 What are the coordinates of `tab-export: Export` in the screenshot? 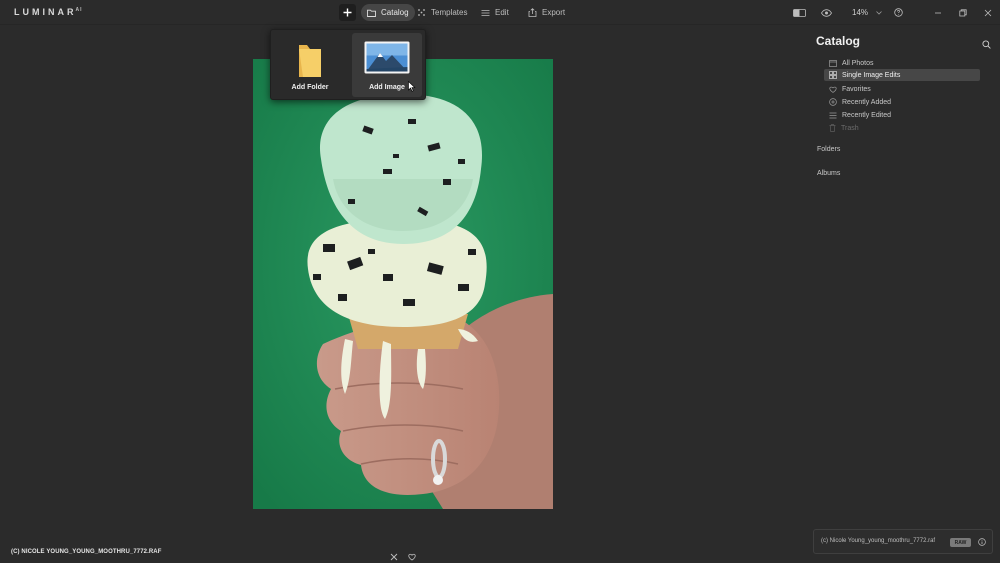 It's located at (546, 12).